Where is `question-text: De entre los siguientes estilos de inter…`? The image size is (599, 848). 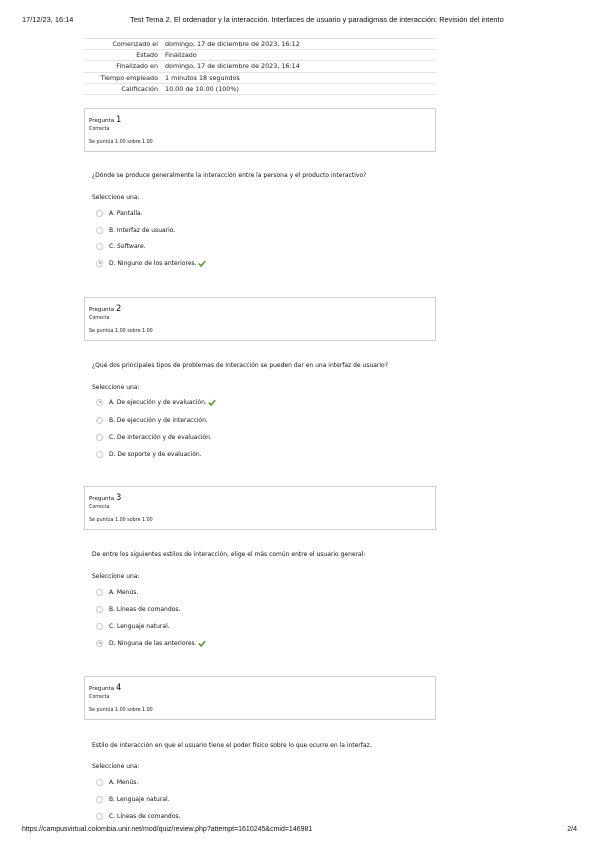 question-text: De entre los siguientes estilos de inter… is located at coordinates (229, 554).